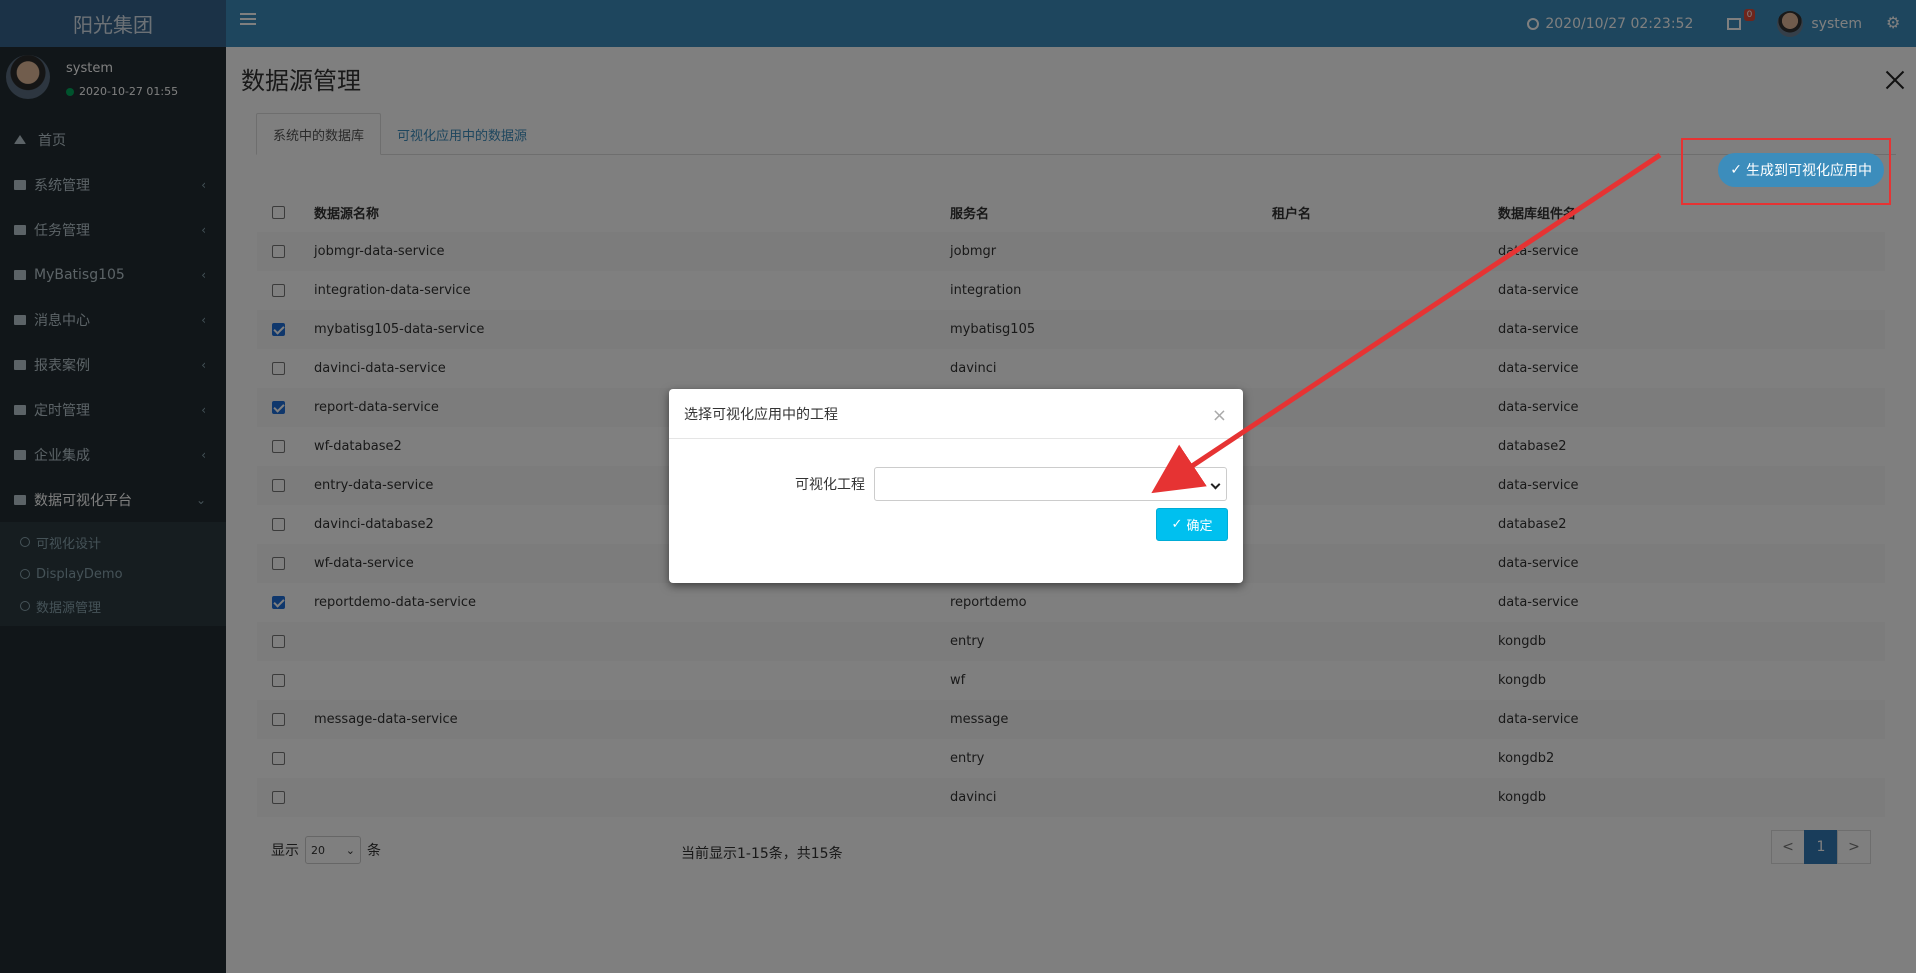 This screenshot has height=973, width=1916. I want to click on annotation-arrow, so click(1406, 323).